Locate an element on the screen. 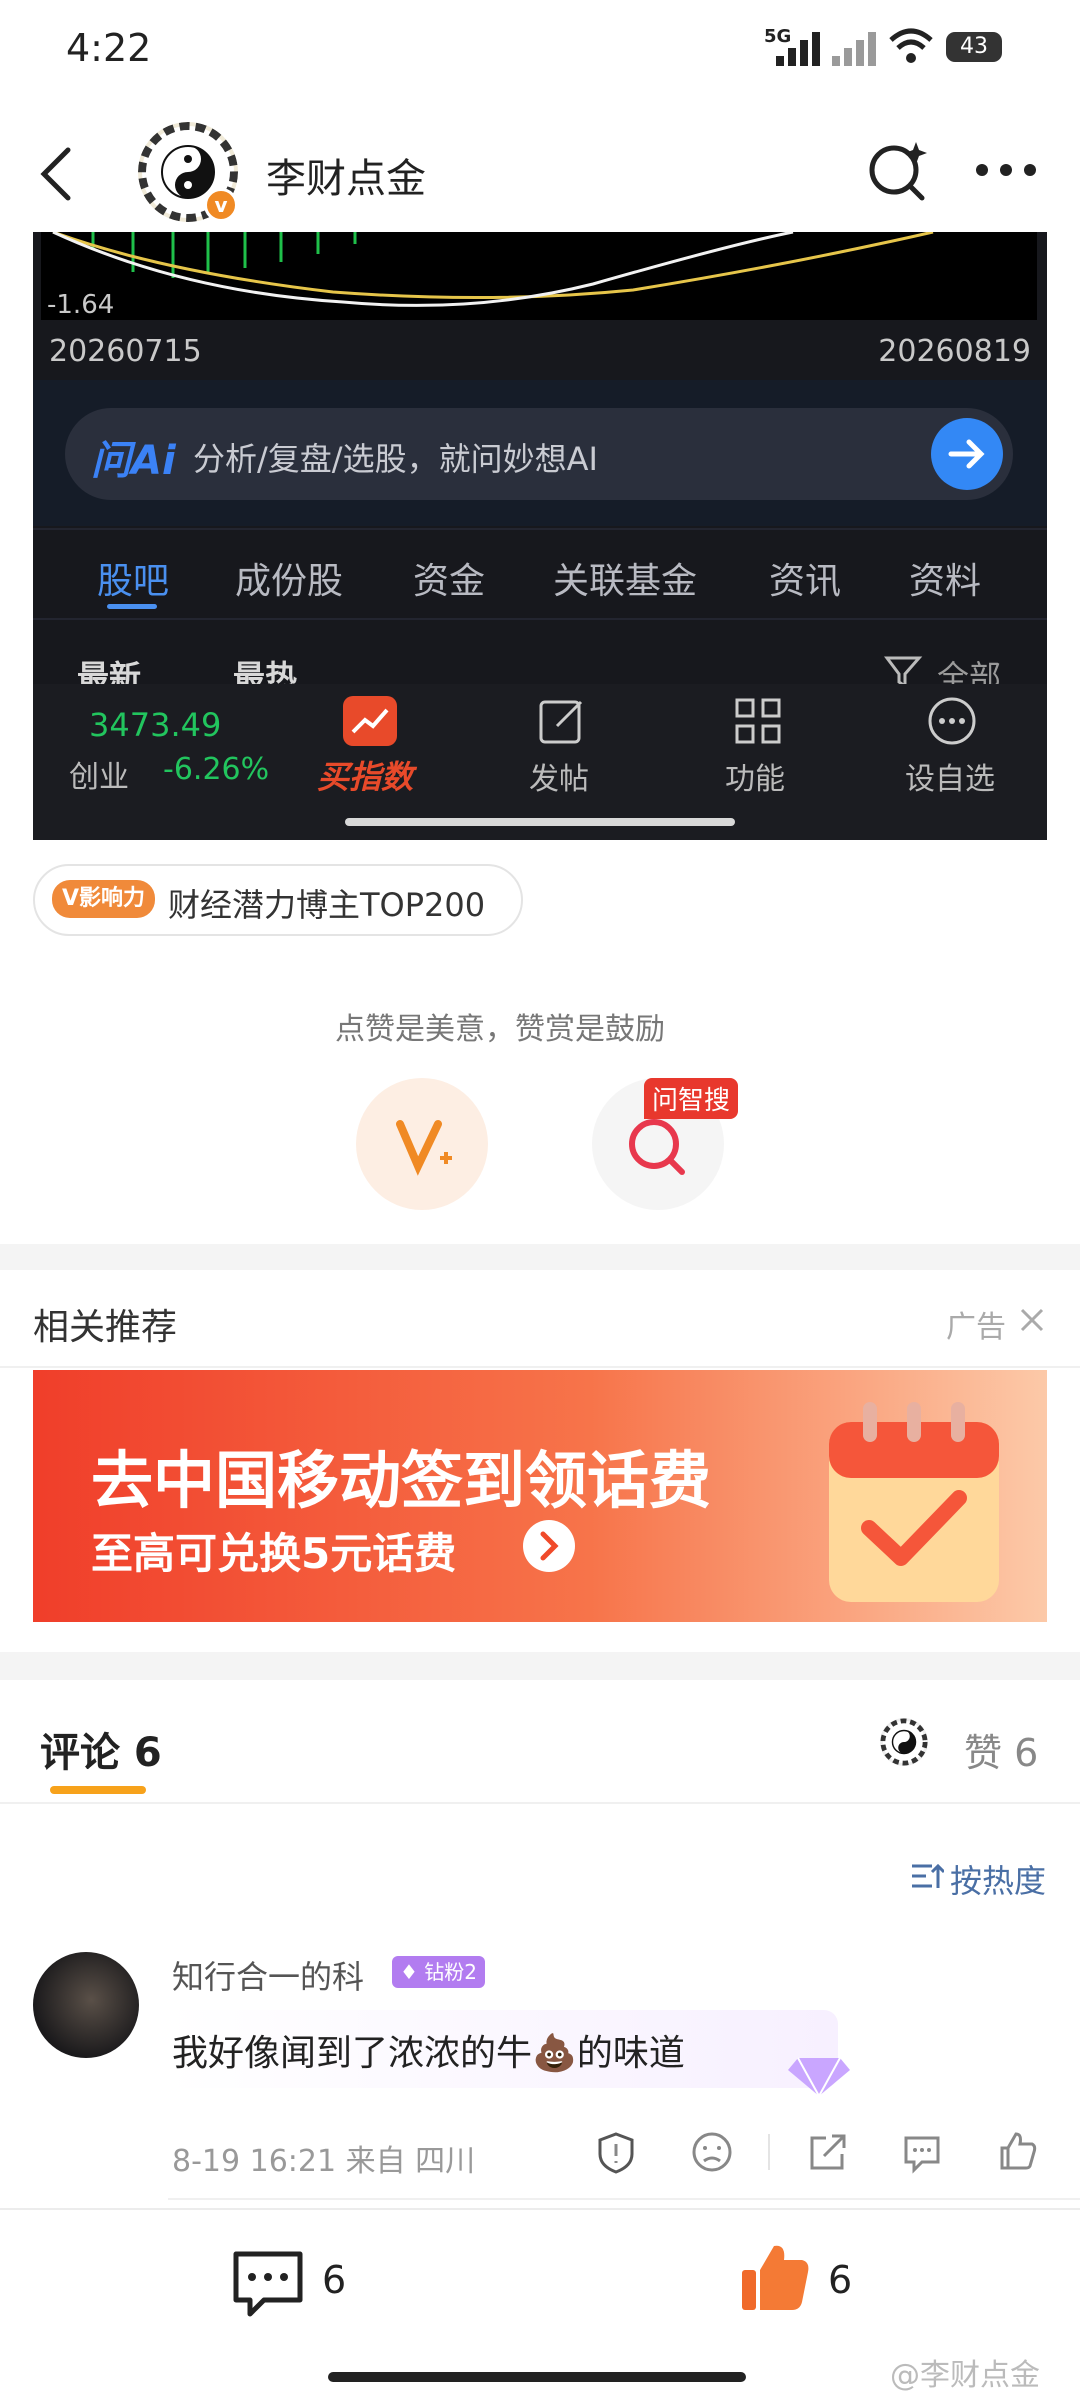  date-end-label: 20260819 is located at coordinates (954, 351).